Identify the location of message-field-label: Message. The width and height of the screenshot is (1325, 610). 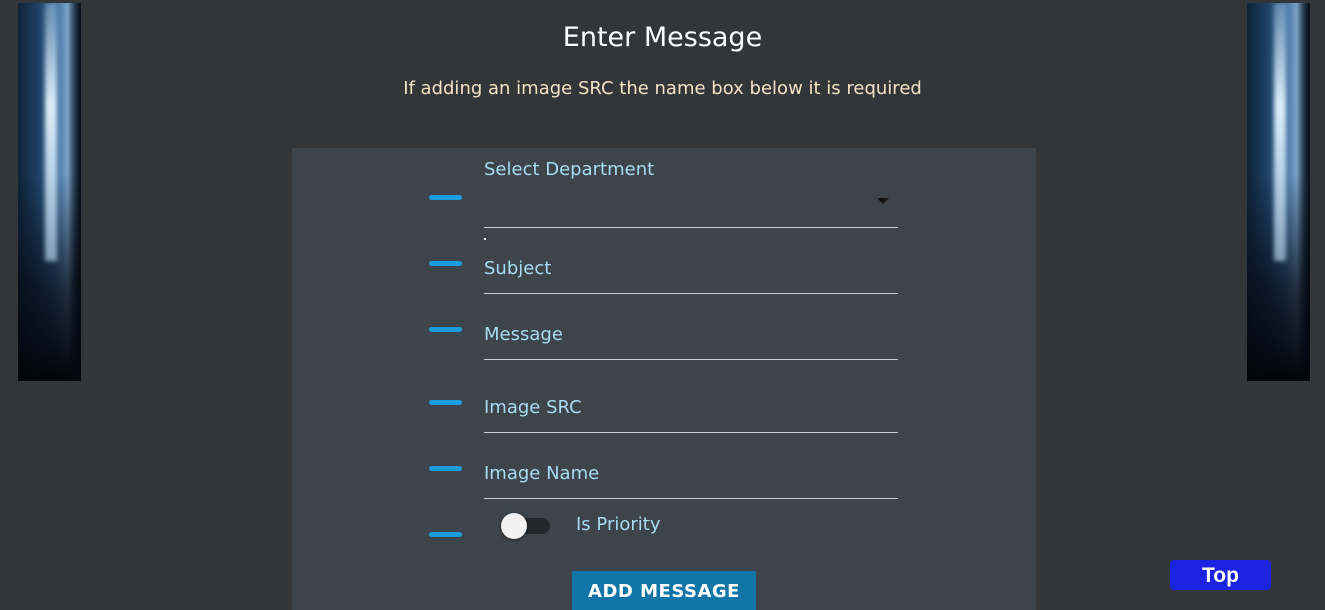
(523, 334).